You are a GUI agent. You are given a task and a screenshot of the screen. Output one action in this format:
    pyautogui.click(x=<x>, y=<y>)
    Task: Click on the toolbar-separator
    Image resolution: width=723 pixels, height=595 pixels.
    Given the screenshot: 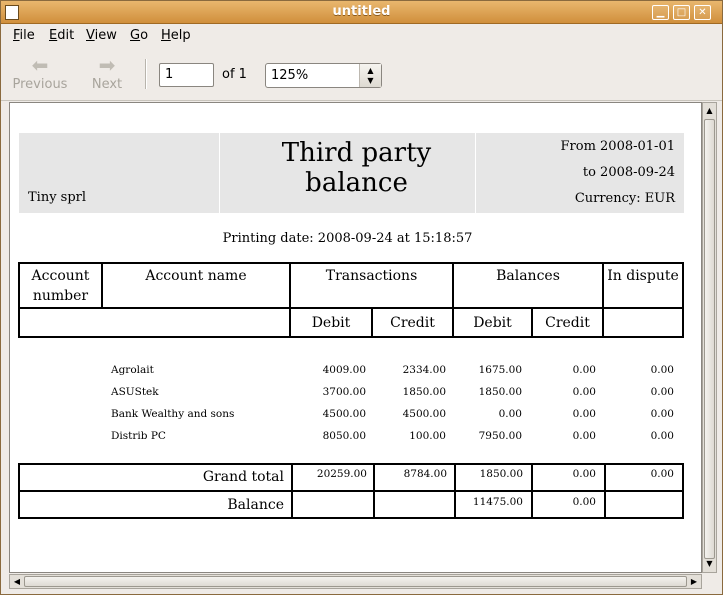 What is the action you would take?
    pyautogui.click(x=146, y=74)
    